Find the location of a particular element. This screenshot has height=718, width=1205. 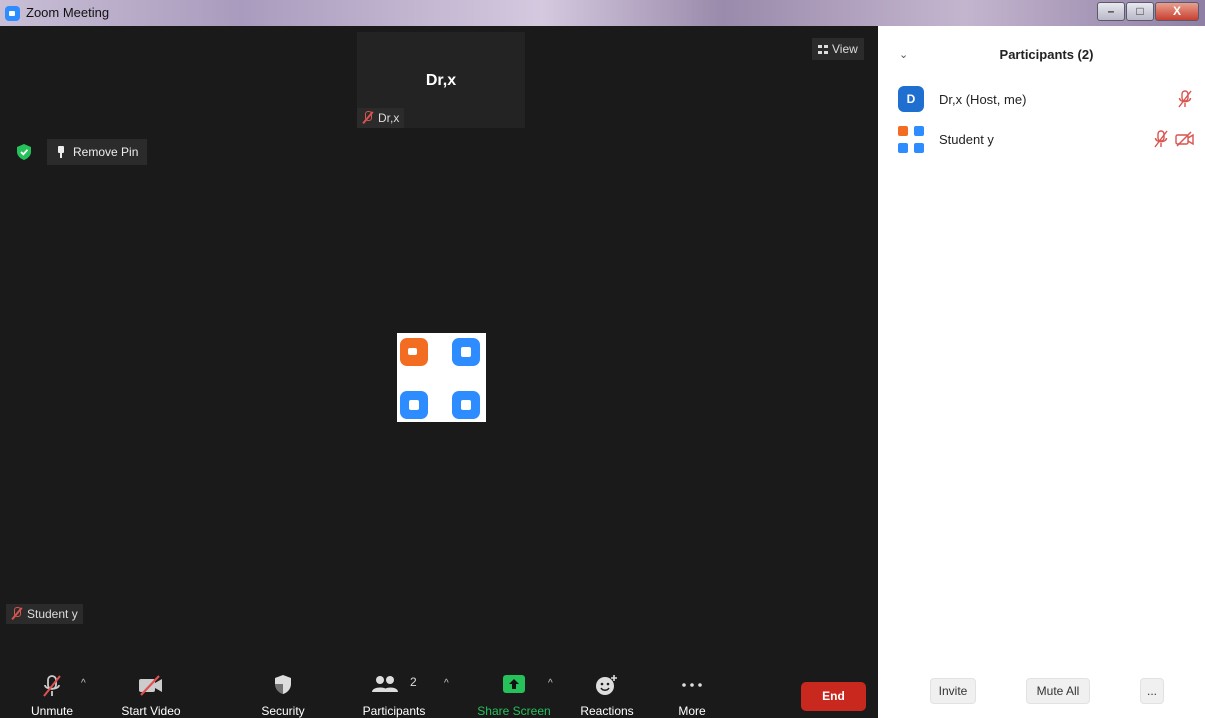

pinned-participant-name-tag: Student y is located at coordinates (44, 614).